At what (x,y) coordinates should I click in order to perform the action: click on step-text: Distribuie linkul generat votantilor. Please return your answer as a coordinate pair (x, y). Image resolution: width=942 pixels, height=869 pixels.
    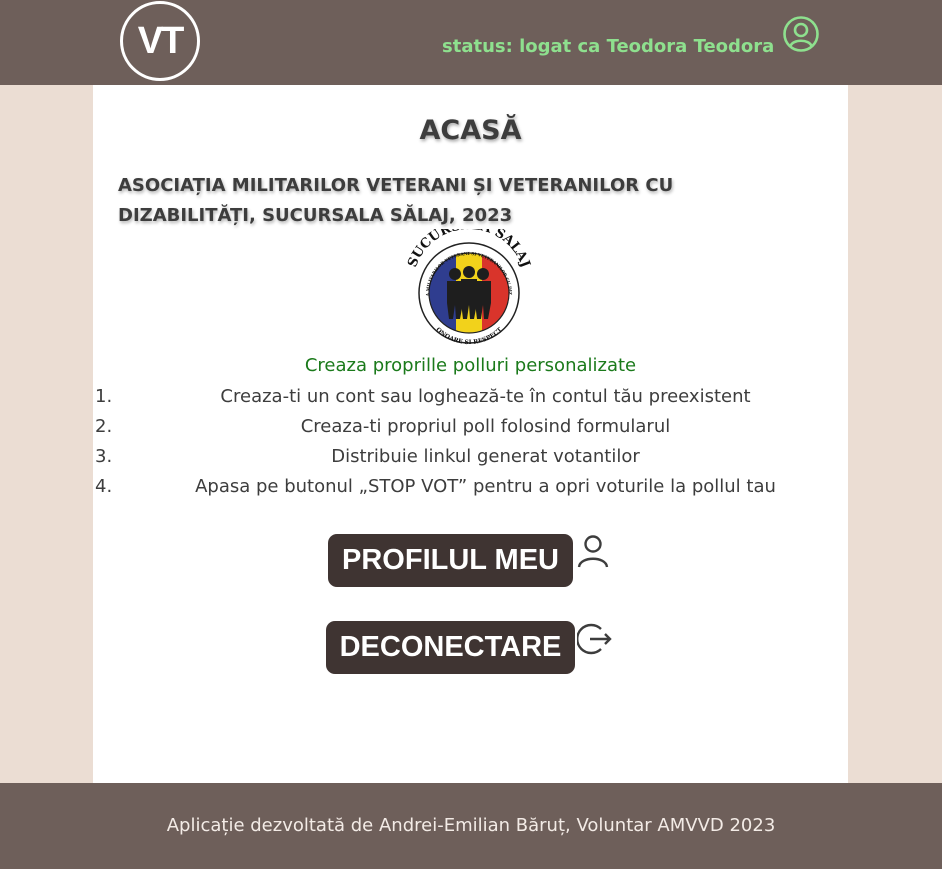
    Looking at the image, I should click on (485, 456).